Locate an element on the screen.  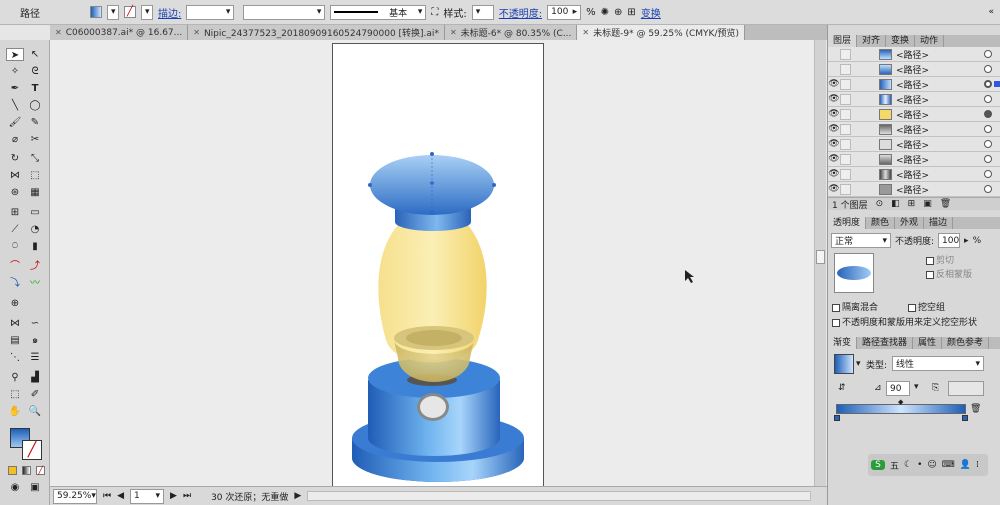
artboard-tool-icon: ⊕ is located at coordinates (15, 303).